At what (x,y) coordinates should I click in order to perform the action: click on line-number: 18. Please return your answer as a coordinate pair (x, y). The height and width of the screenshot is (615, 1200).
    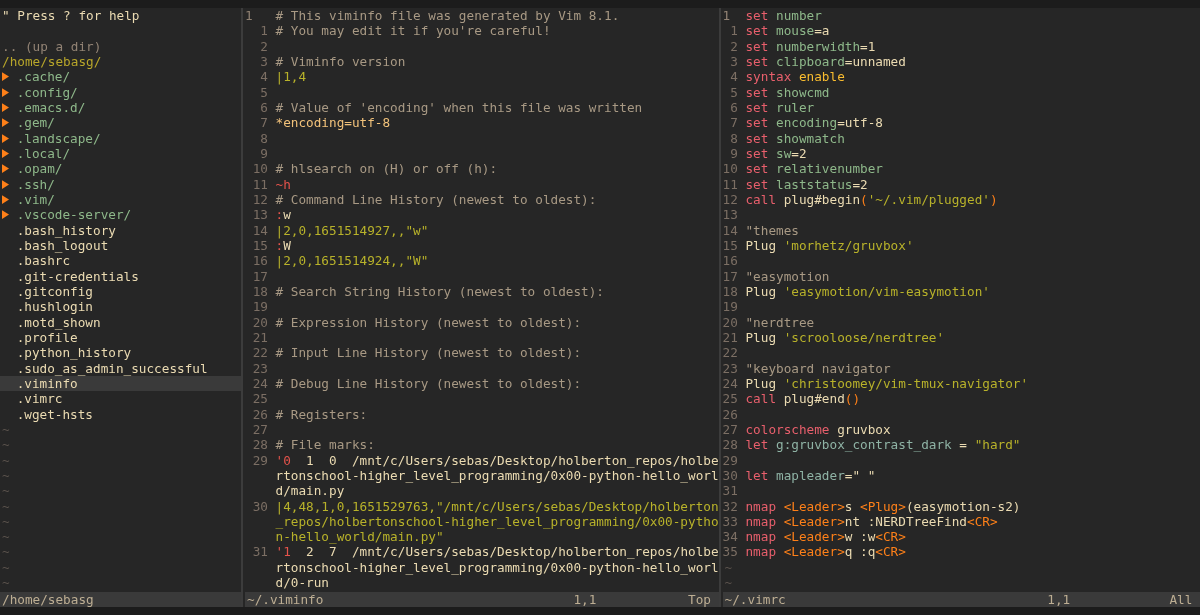
    Looking at the image, I should click on (730, 291).